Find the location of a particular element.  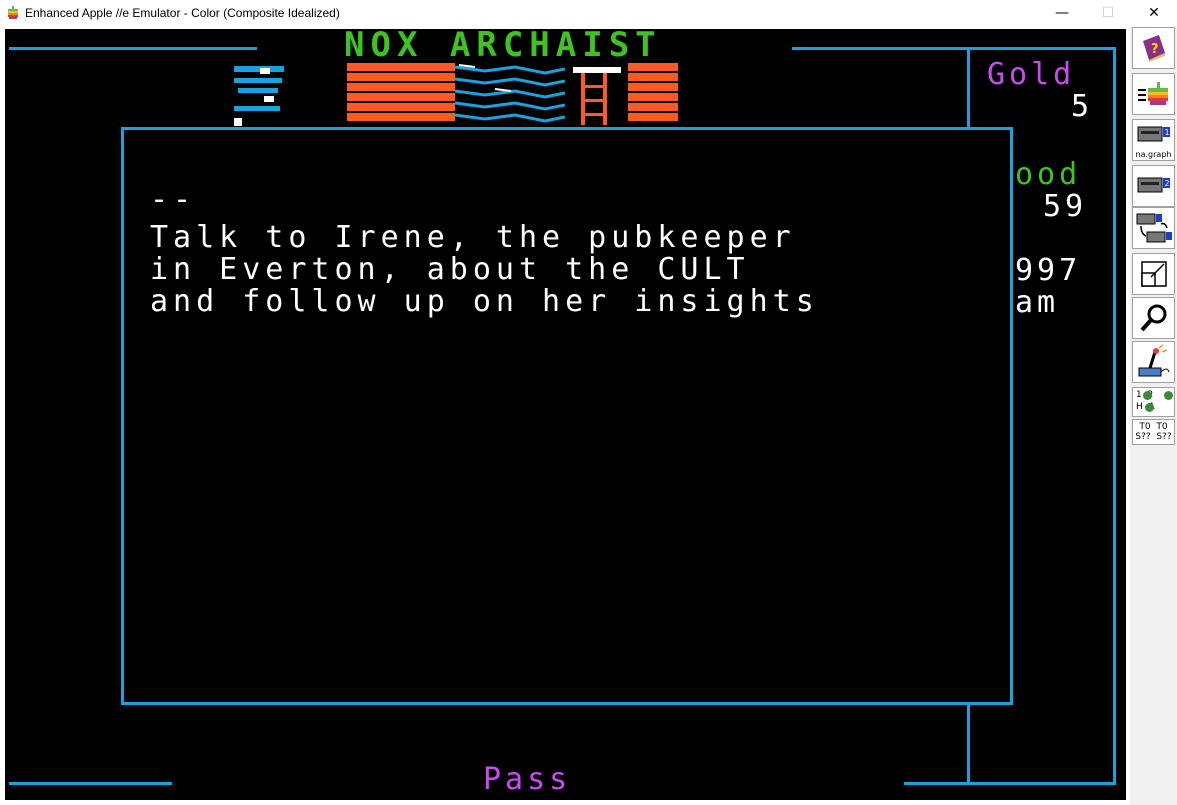

apple-run-icon is located at coordinates (1152, 93).